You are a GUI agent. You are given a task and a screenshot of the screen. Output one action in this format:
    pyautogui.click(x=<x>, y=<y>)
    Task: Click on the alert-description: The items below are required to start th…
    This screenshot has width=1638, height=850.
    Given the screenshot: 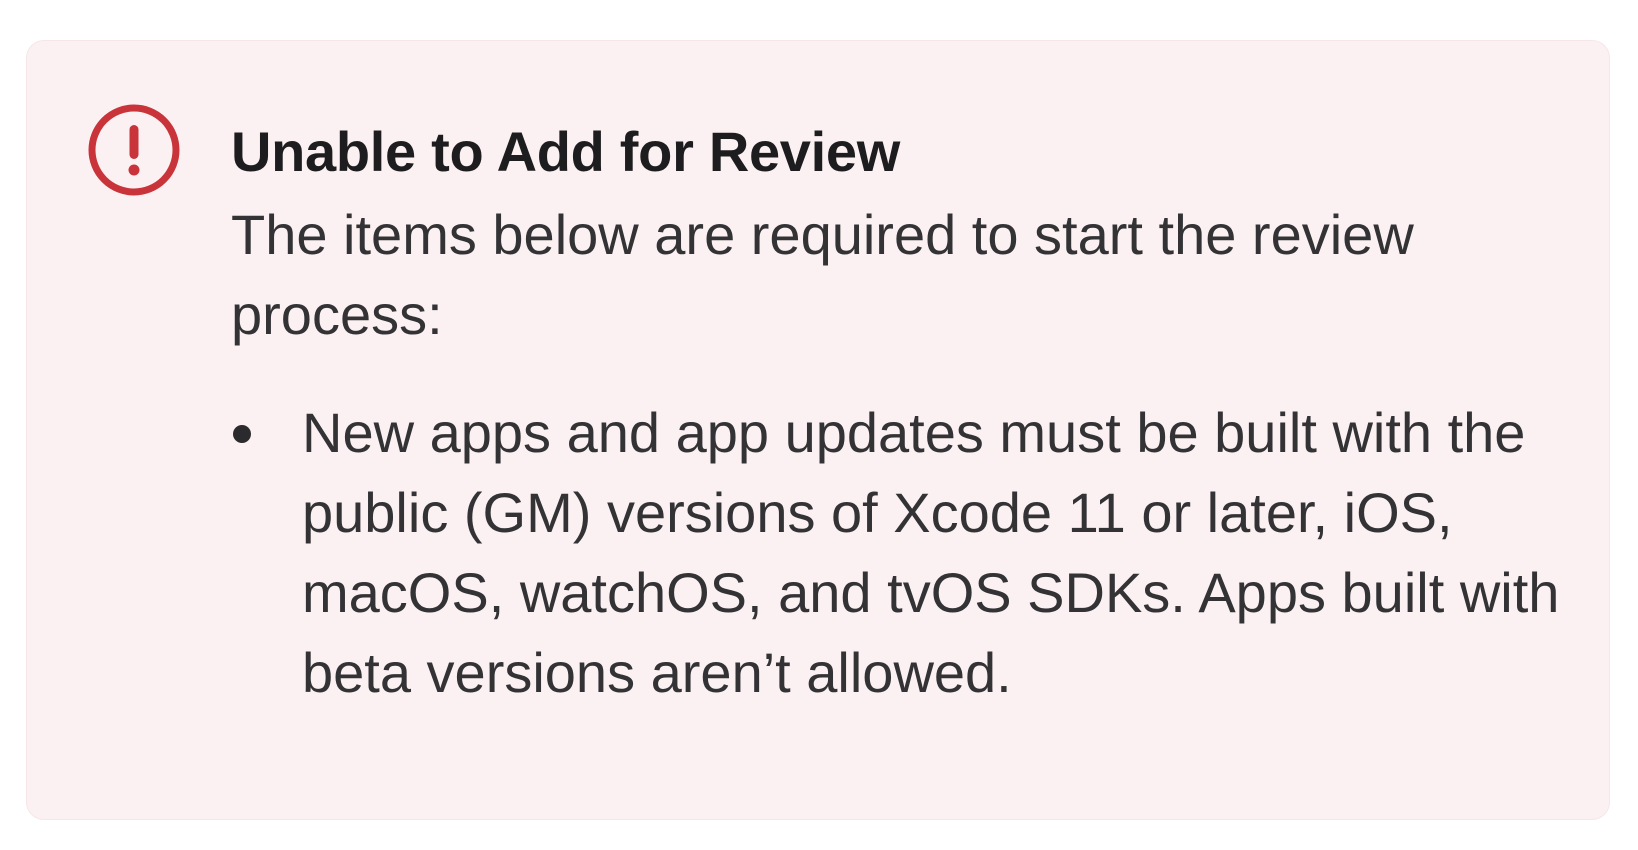 What is the action you would take?
    pyautogui.click(x=822, y=274)
    